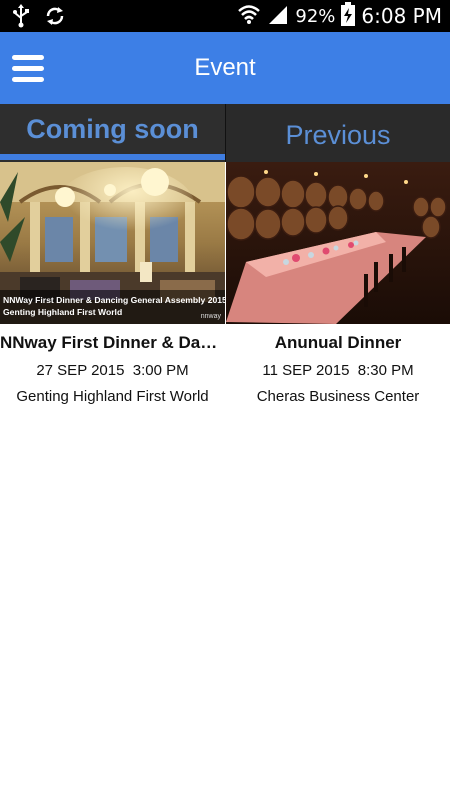  What do you see at coordinates (315, 16) in the screenshot?
I see `battery-percent: 92%` at bounding box center [315, 16].